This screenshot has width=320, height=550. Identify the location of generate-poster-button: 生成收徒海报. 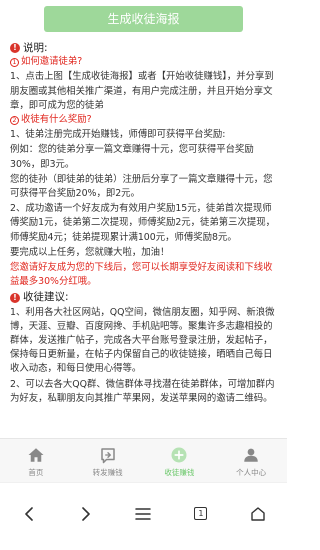
(143, 19).